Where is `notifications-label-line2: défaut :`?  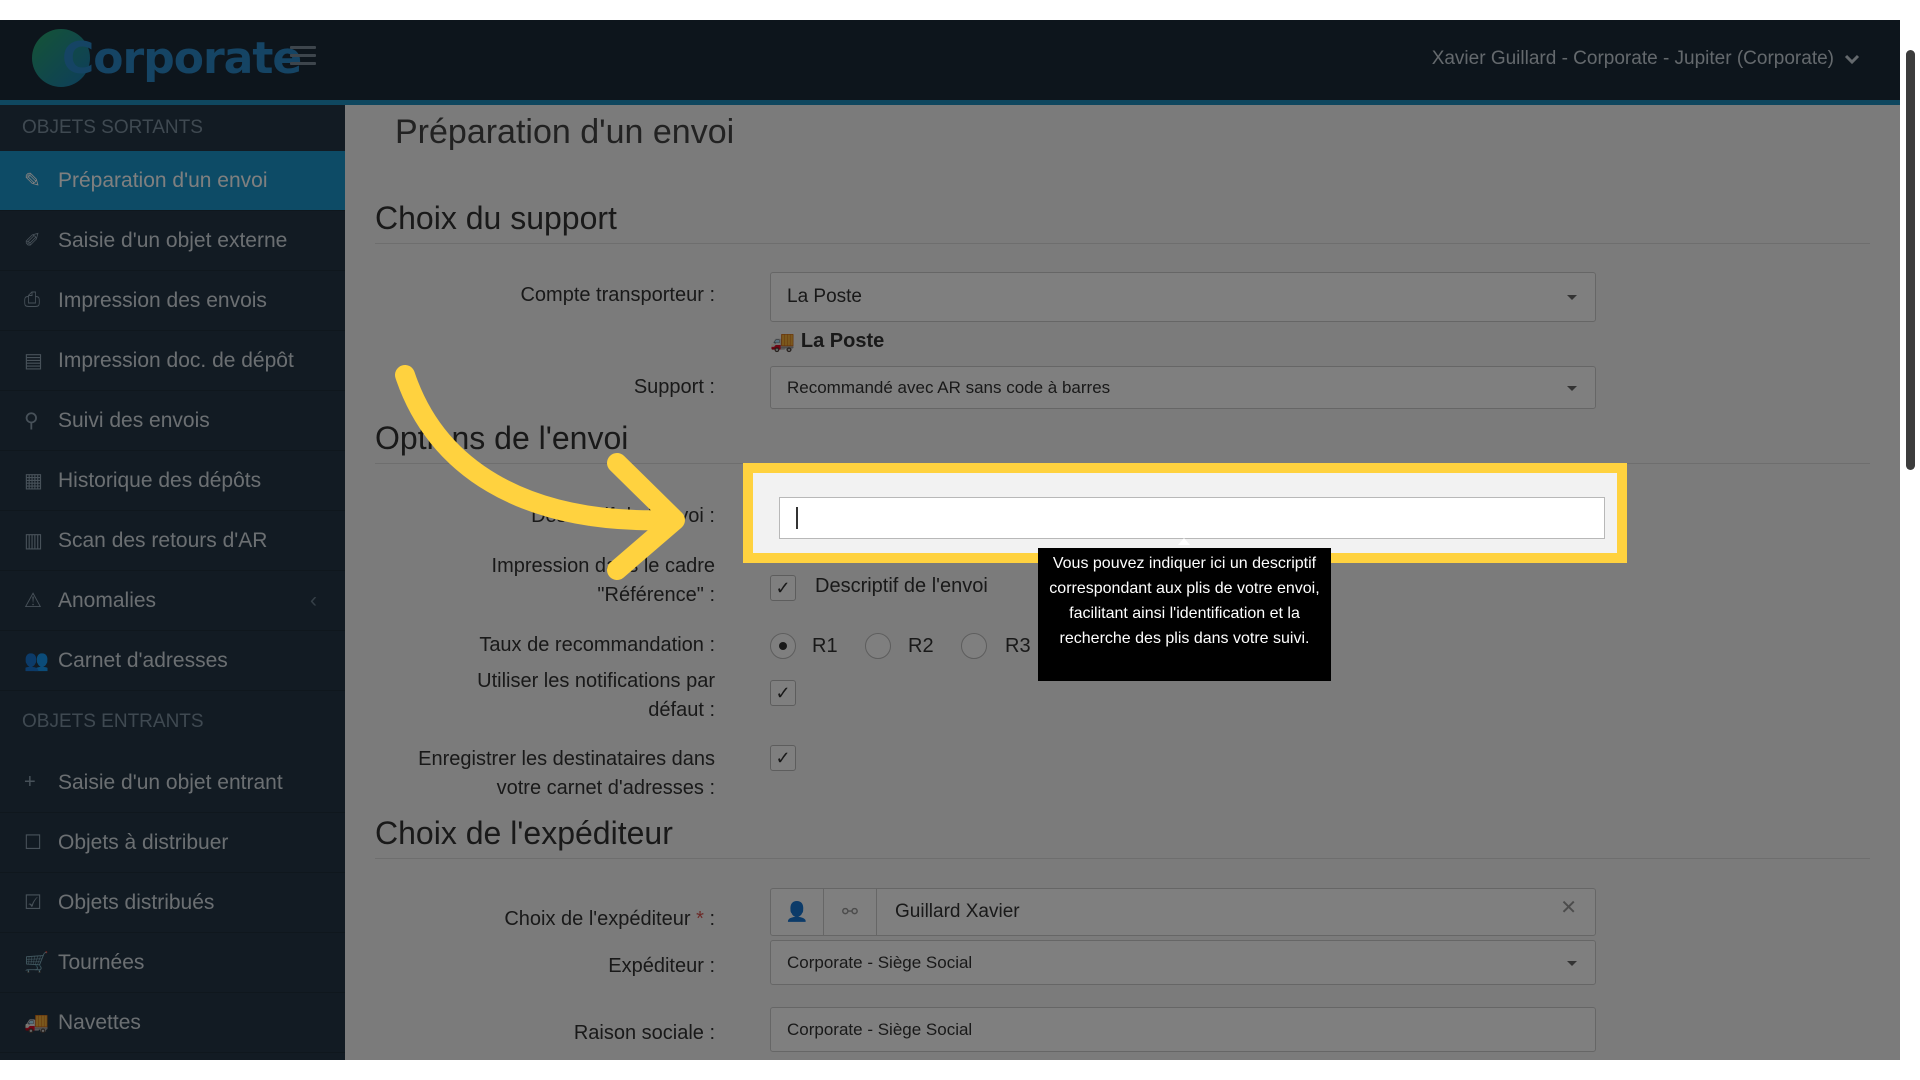
notifications-label-line2: défaut : is located at coordinates (681, 710).